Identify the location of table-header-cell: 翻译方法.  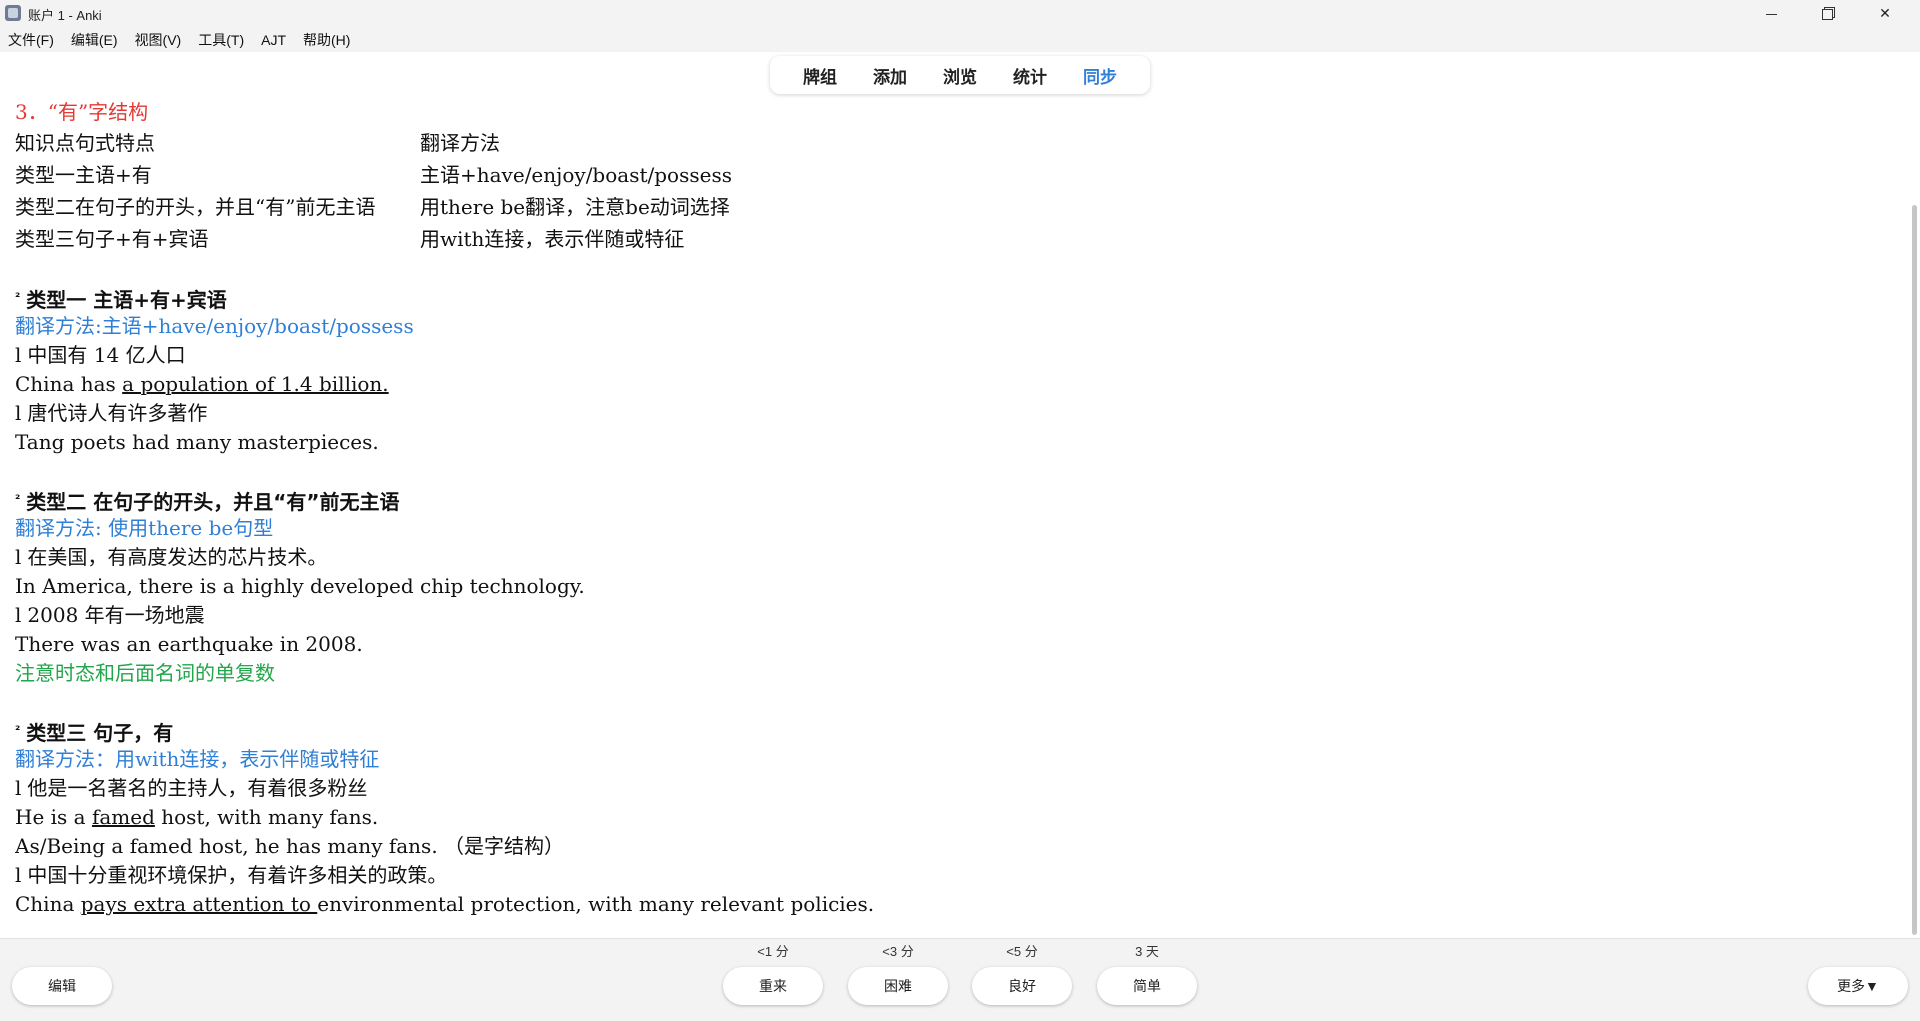
(460, 142).